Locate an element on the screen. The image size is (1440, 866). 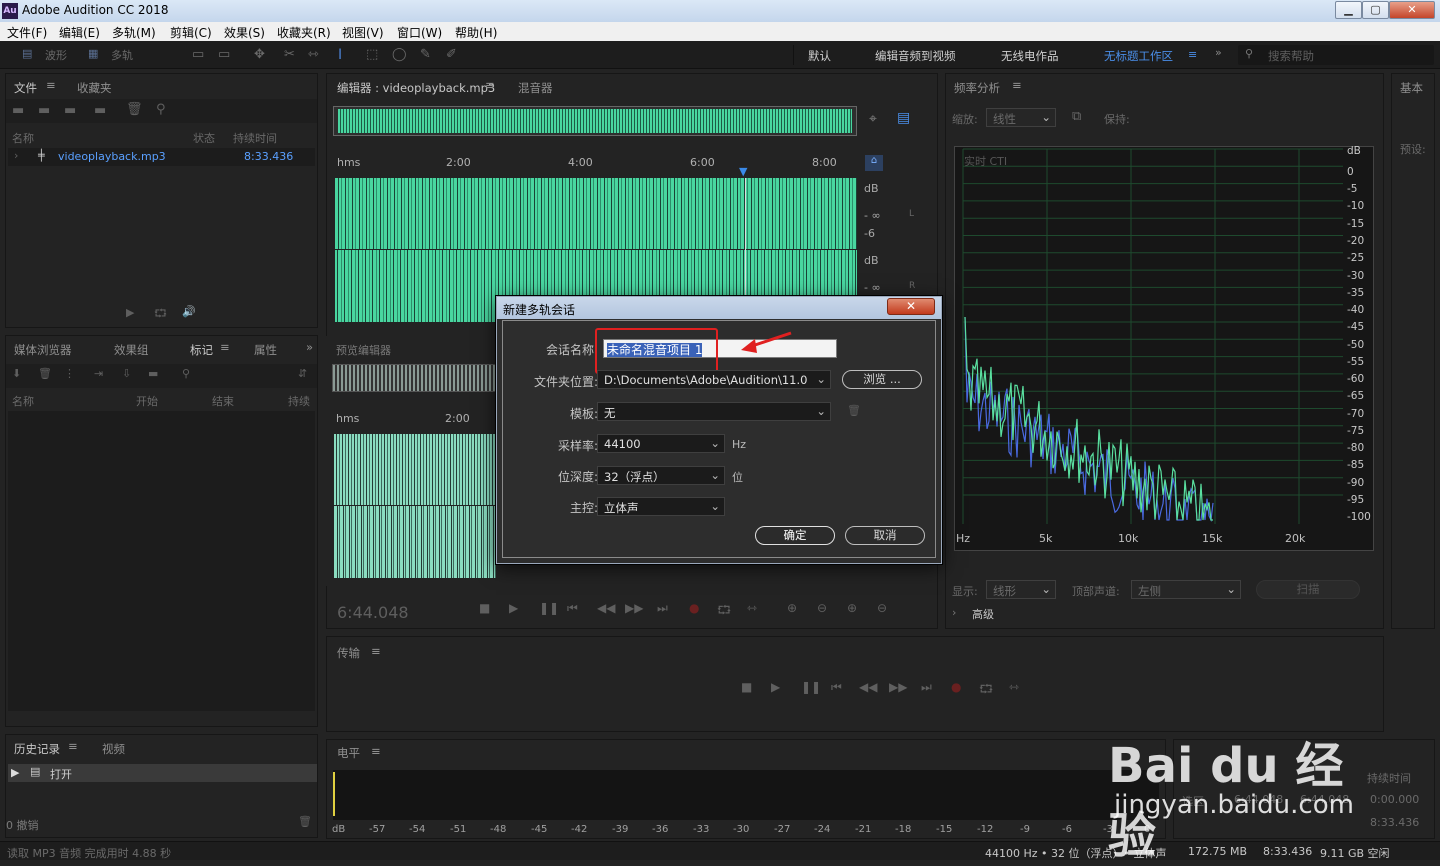
maximize-button: ▢ is located at coordinates (1375, 10).